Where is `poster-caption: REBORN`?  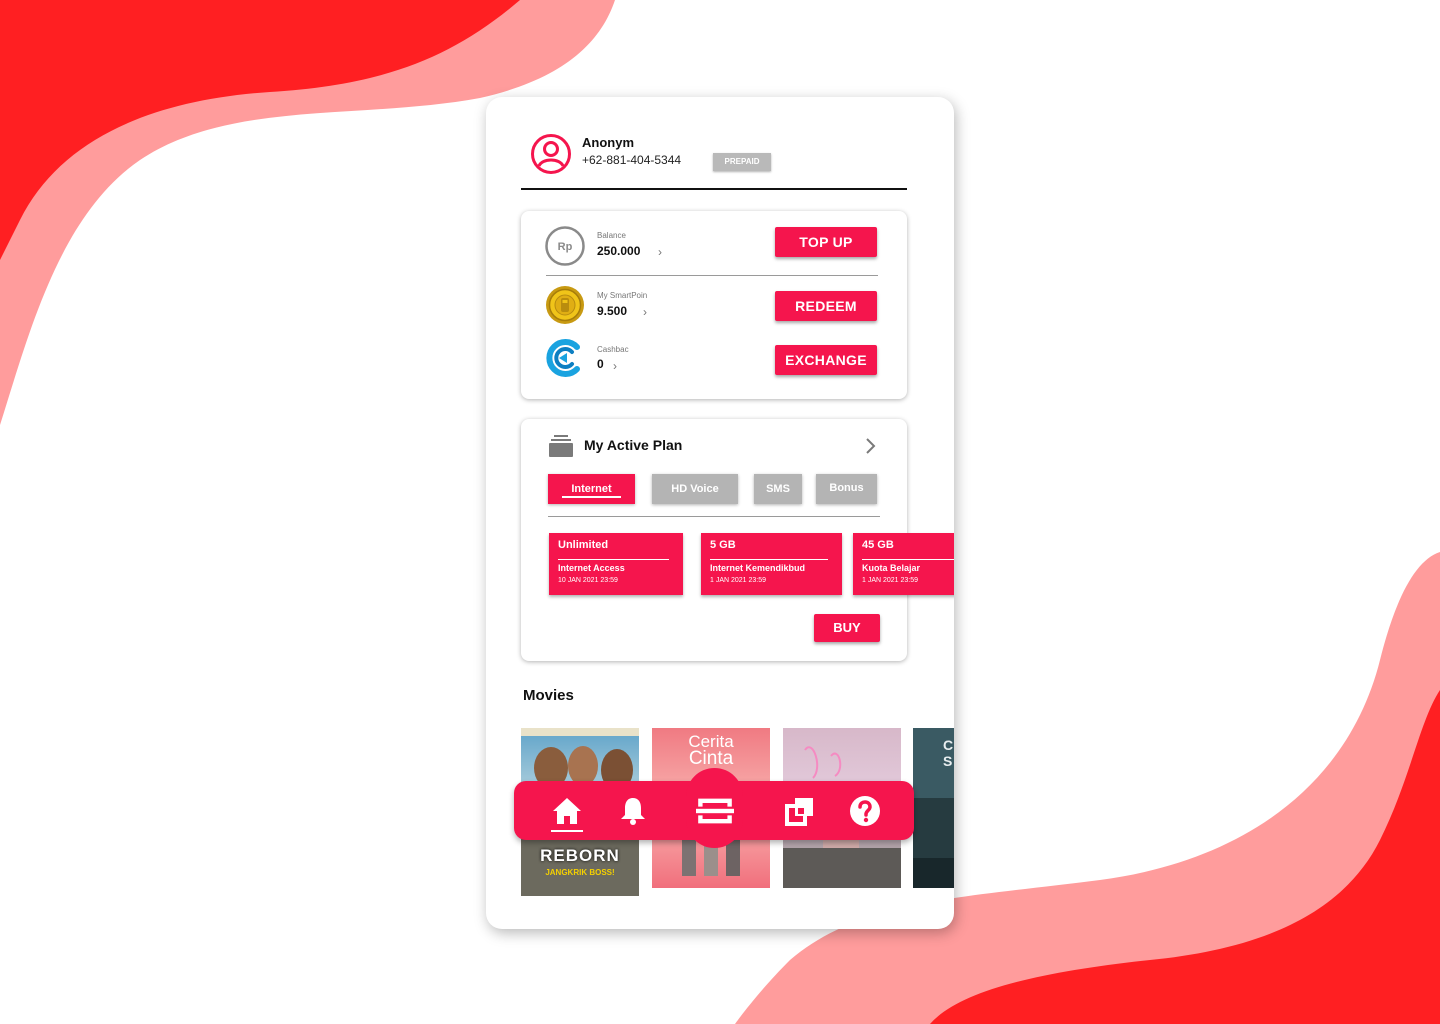 poster-caption: REBORN is located at coordinates (580, 855).